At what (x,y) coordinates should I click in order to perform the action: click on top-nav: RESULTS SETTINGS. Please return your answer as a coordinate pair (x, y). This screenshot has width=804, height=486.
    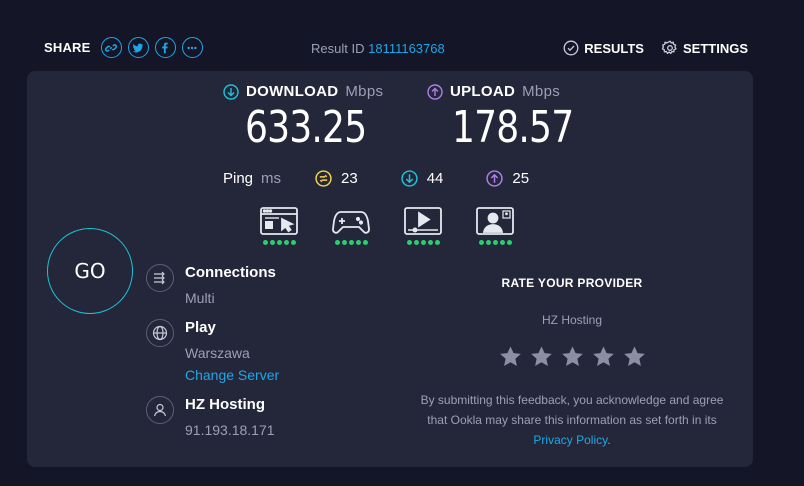
    Looking at the image, I should click on (655, 48).